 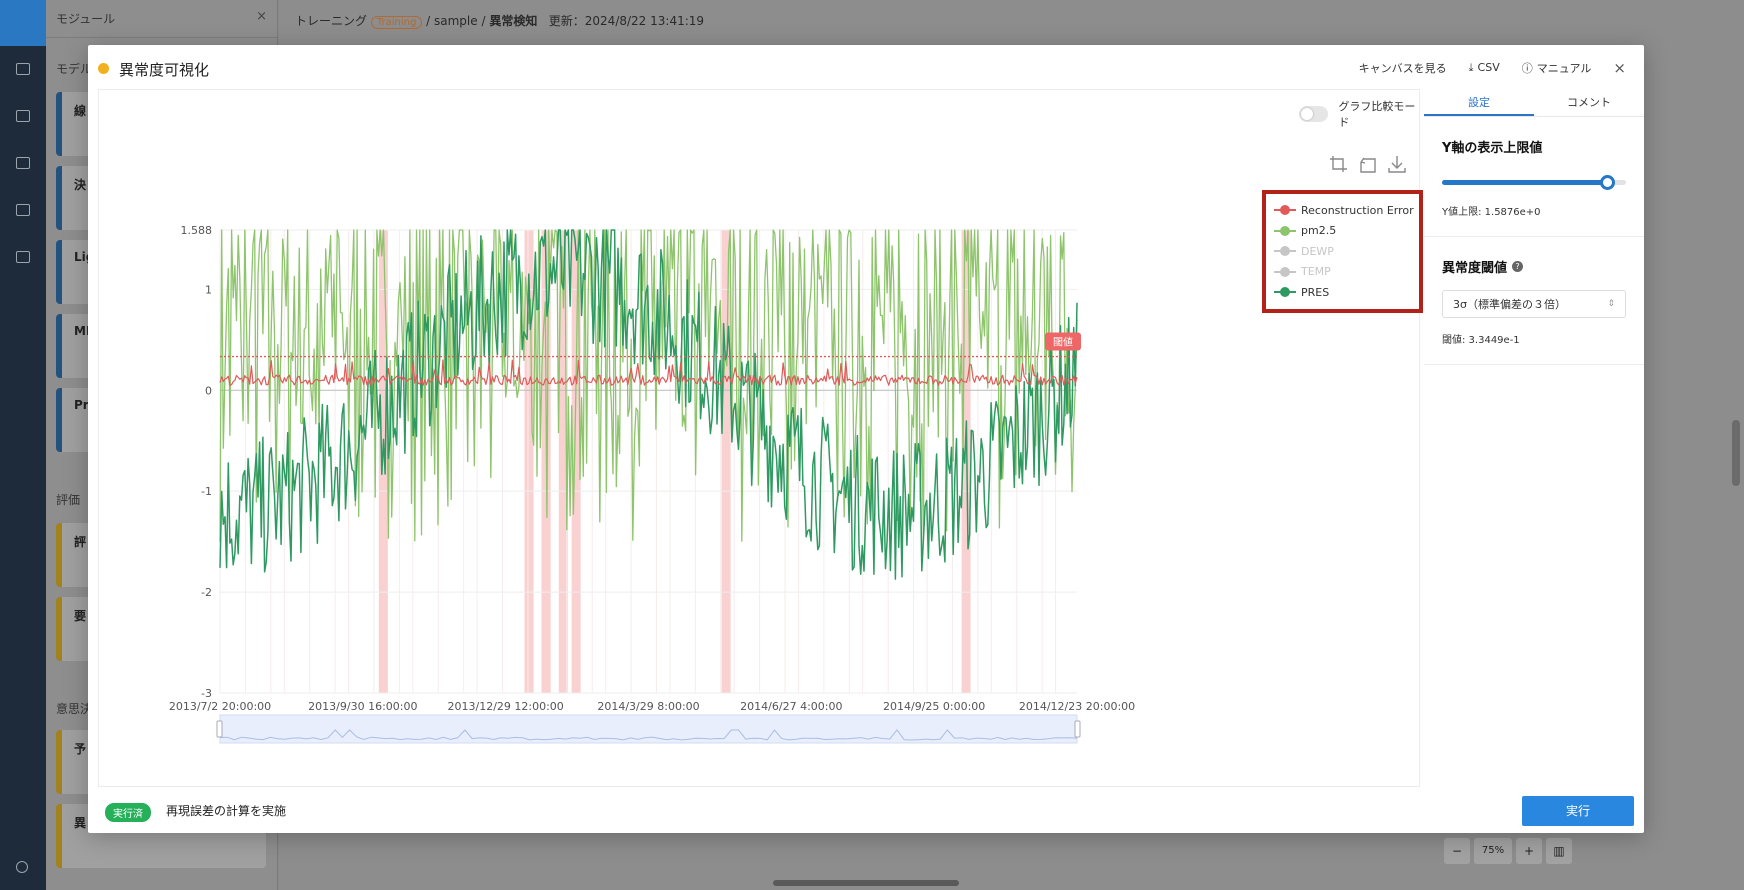 What do you see at coordinates (197, 462) in the screenshot?
I see `y-axis: 1.588 1 0 -1 -2 -3` at bounding box center [197, 462].